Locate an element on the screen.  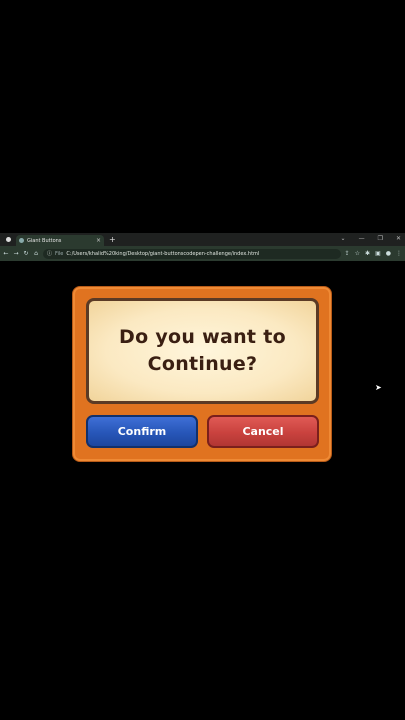
cancel-button: Cancel is located at coordinates (263, 431).